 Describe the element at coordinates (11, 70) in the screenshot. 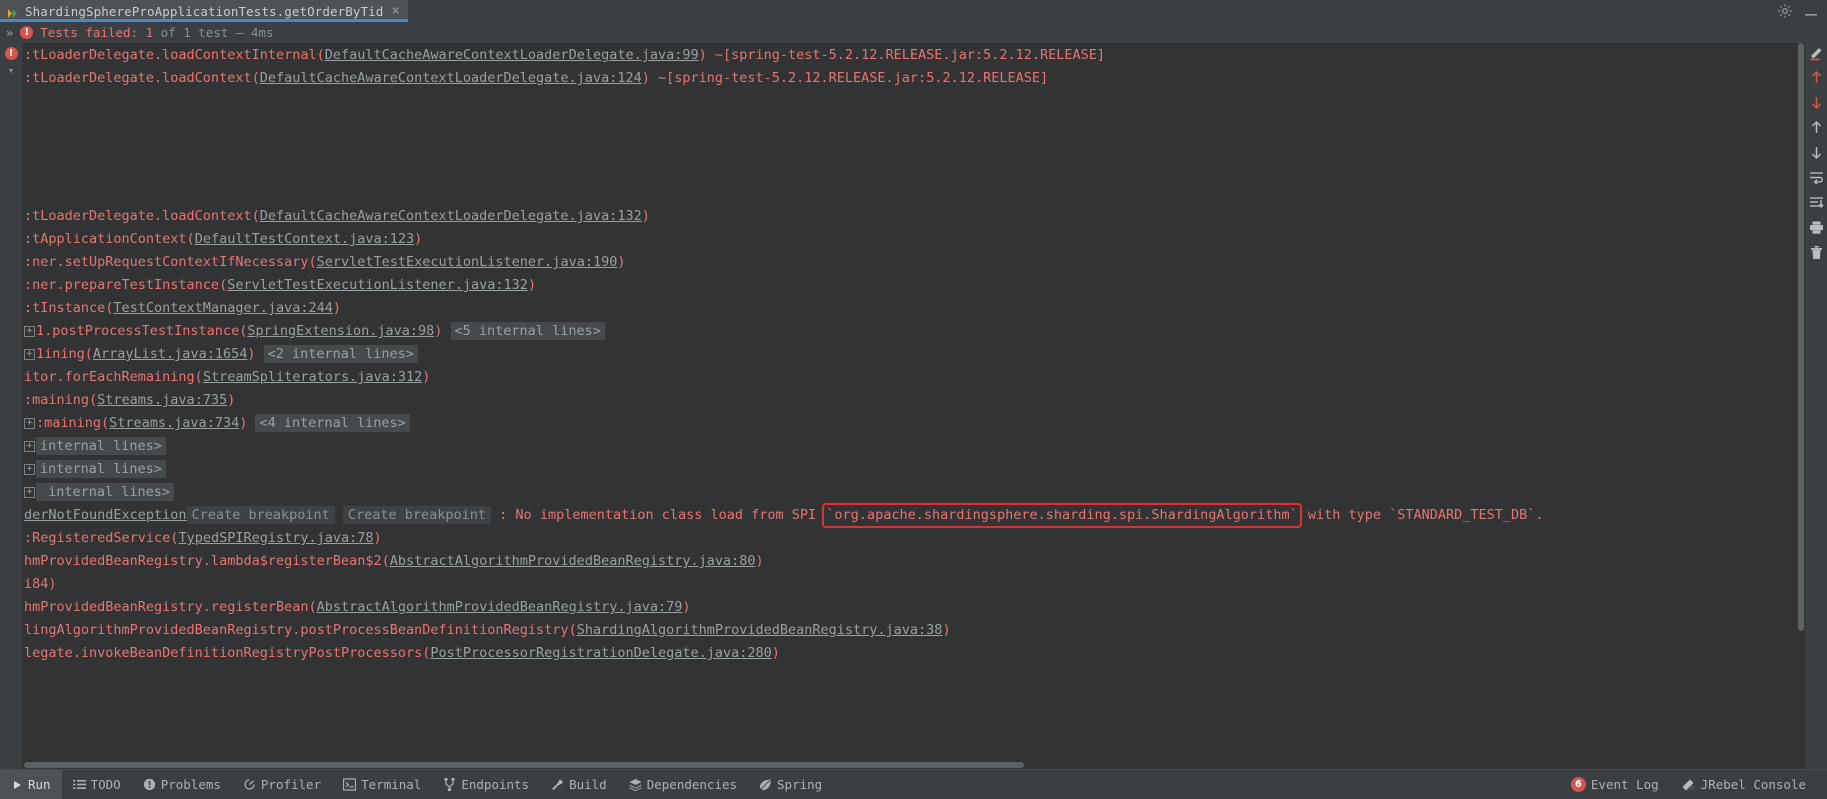

I see `chevron-down-icon: ▾` at that location.